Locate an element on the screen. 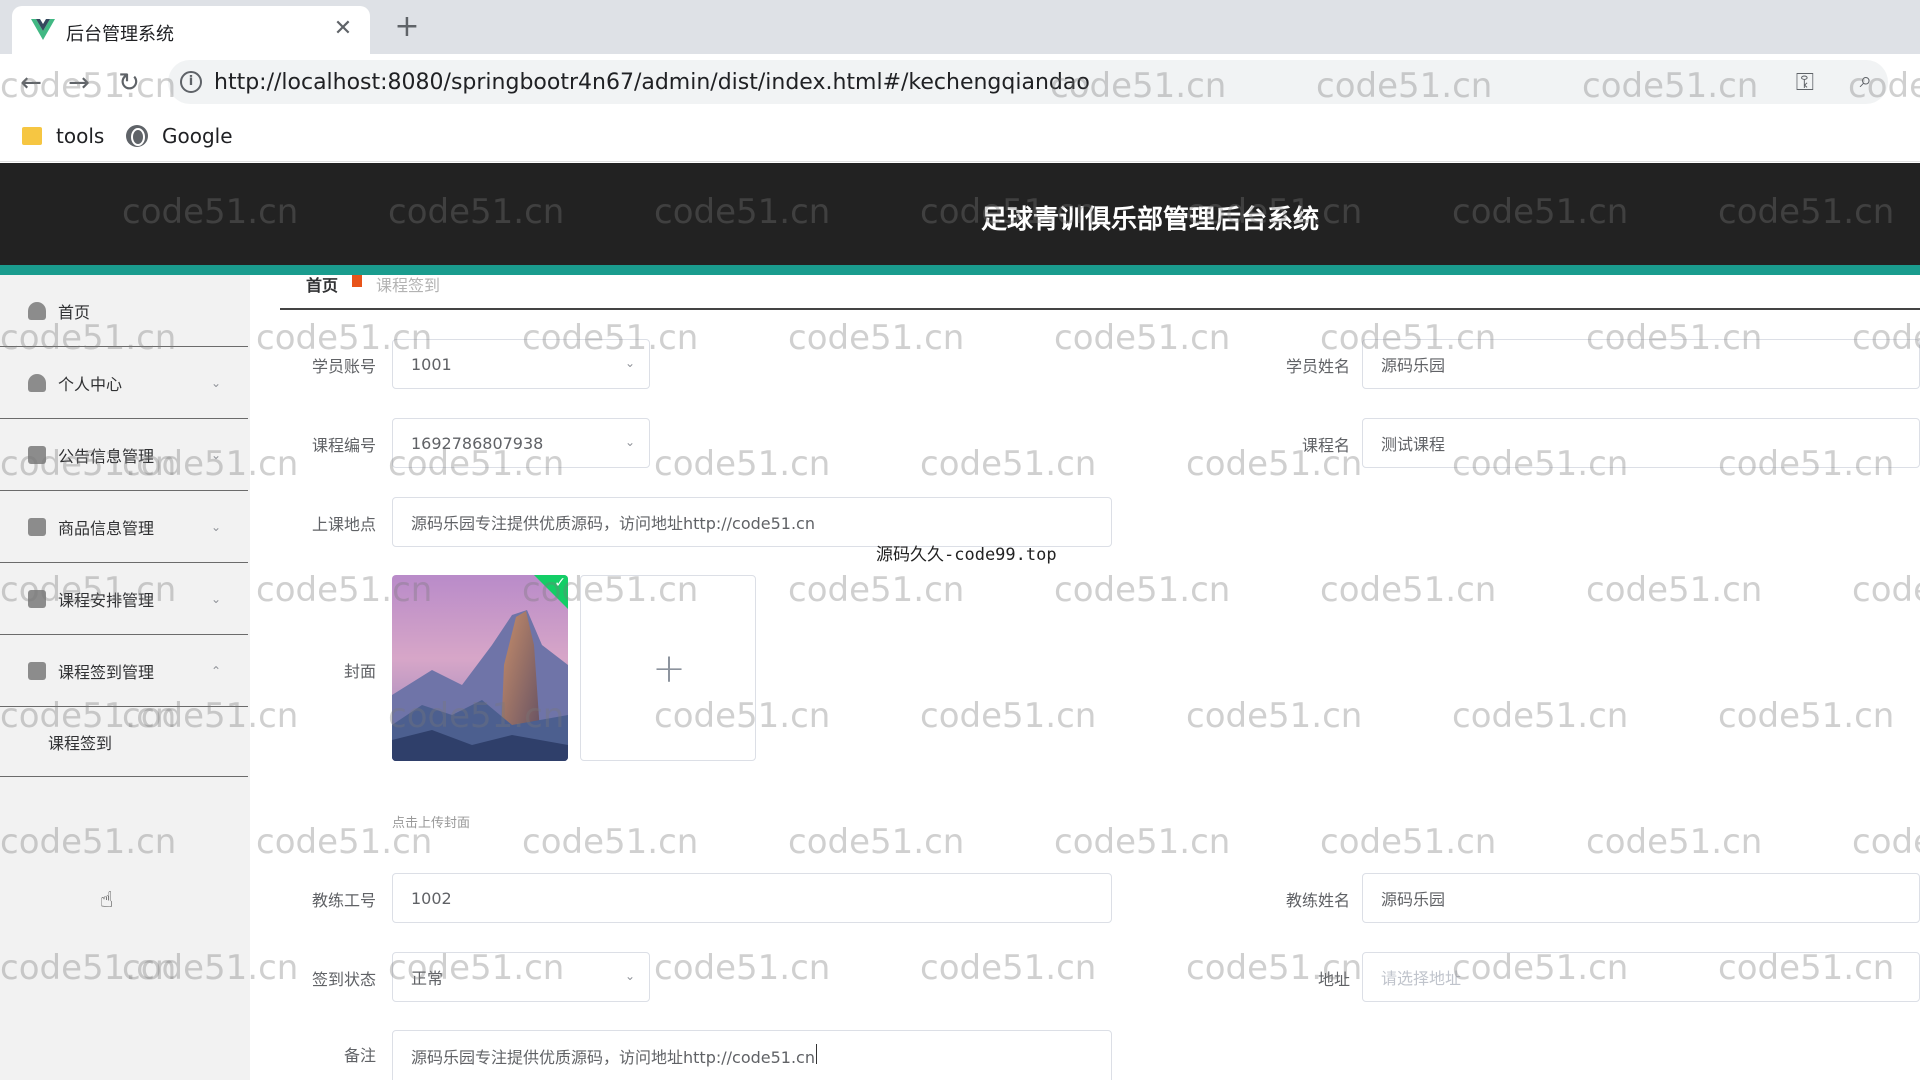 The width and height of the screenshot is (1920, 1080). tab-title: 后台管理系统 is located at coordinates (120, 34).